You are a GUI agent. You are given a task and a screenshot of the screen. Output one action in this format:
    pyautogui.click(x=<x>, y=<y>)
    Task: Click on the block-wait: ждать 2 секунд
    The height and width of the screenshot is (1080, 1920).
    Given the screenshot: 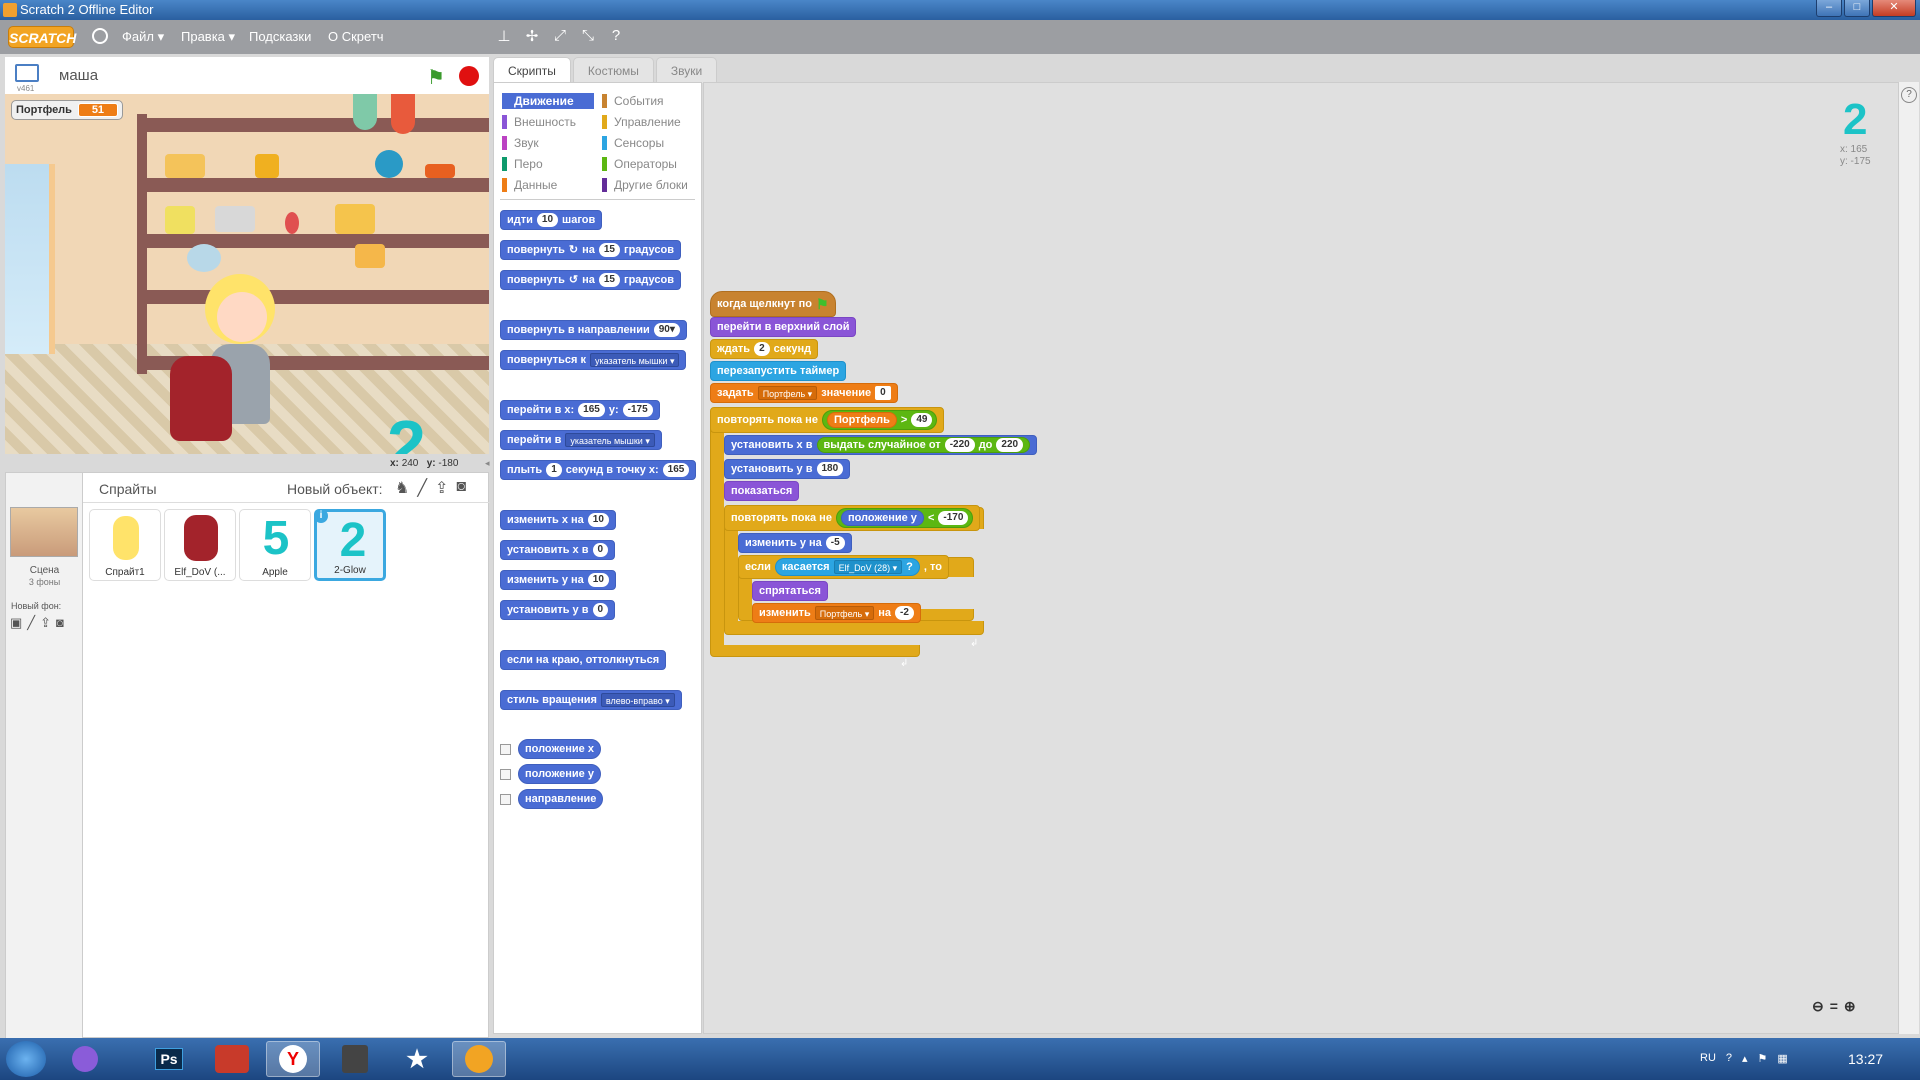 What is the action you would take?
    pyautogui.click(x=764, y=349)
    